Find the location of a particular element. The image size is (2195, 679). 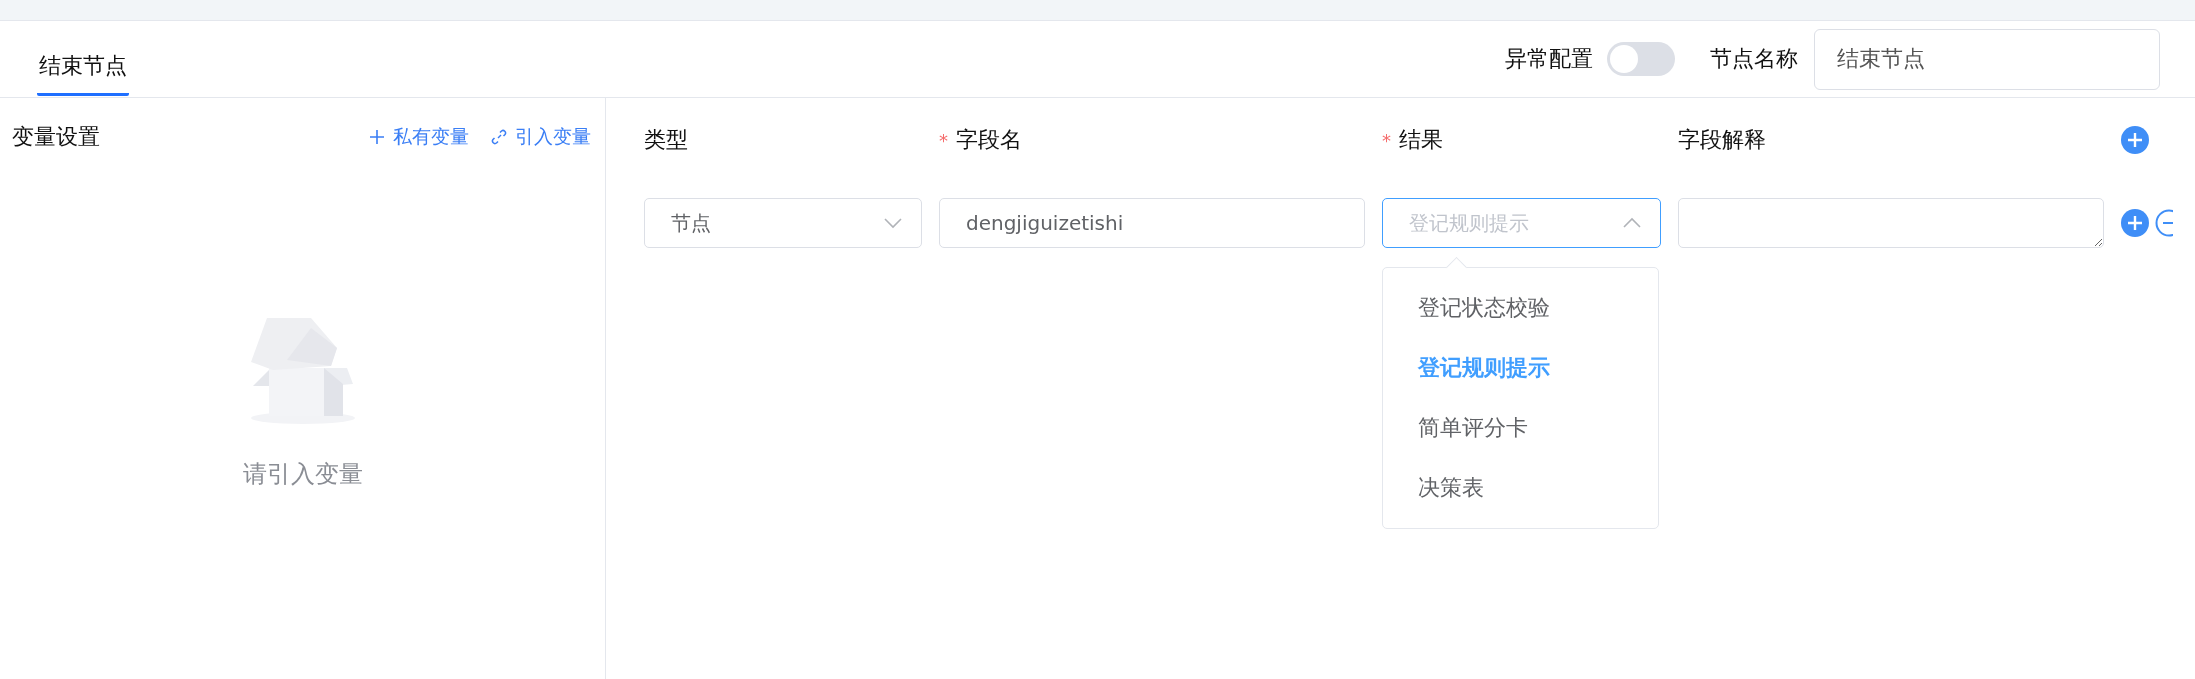

column-header: 类型 is located at coordinates (666, 140).